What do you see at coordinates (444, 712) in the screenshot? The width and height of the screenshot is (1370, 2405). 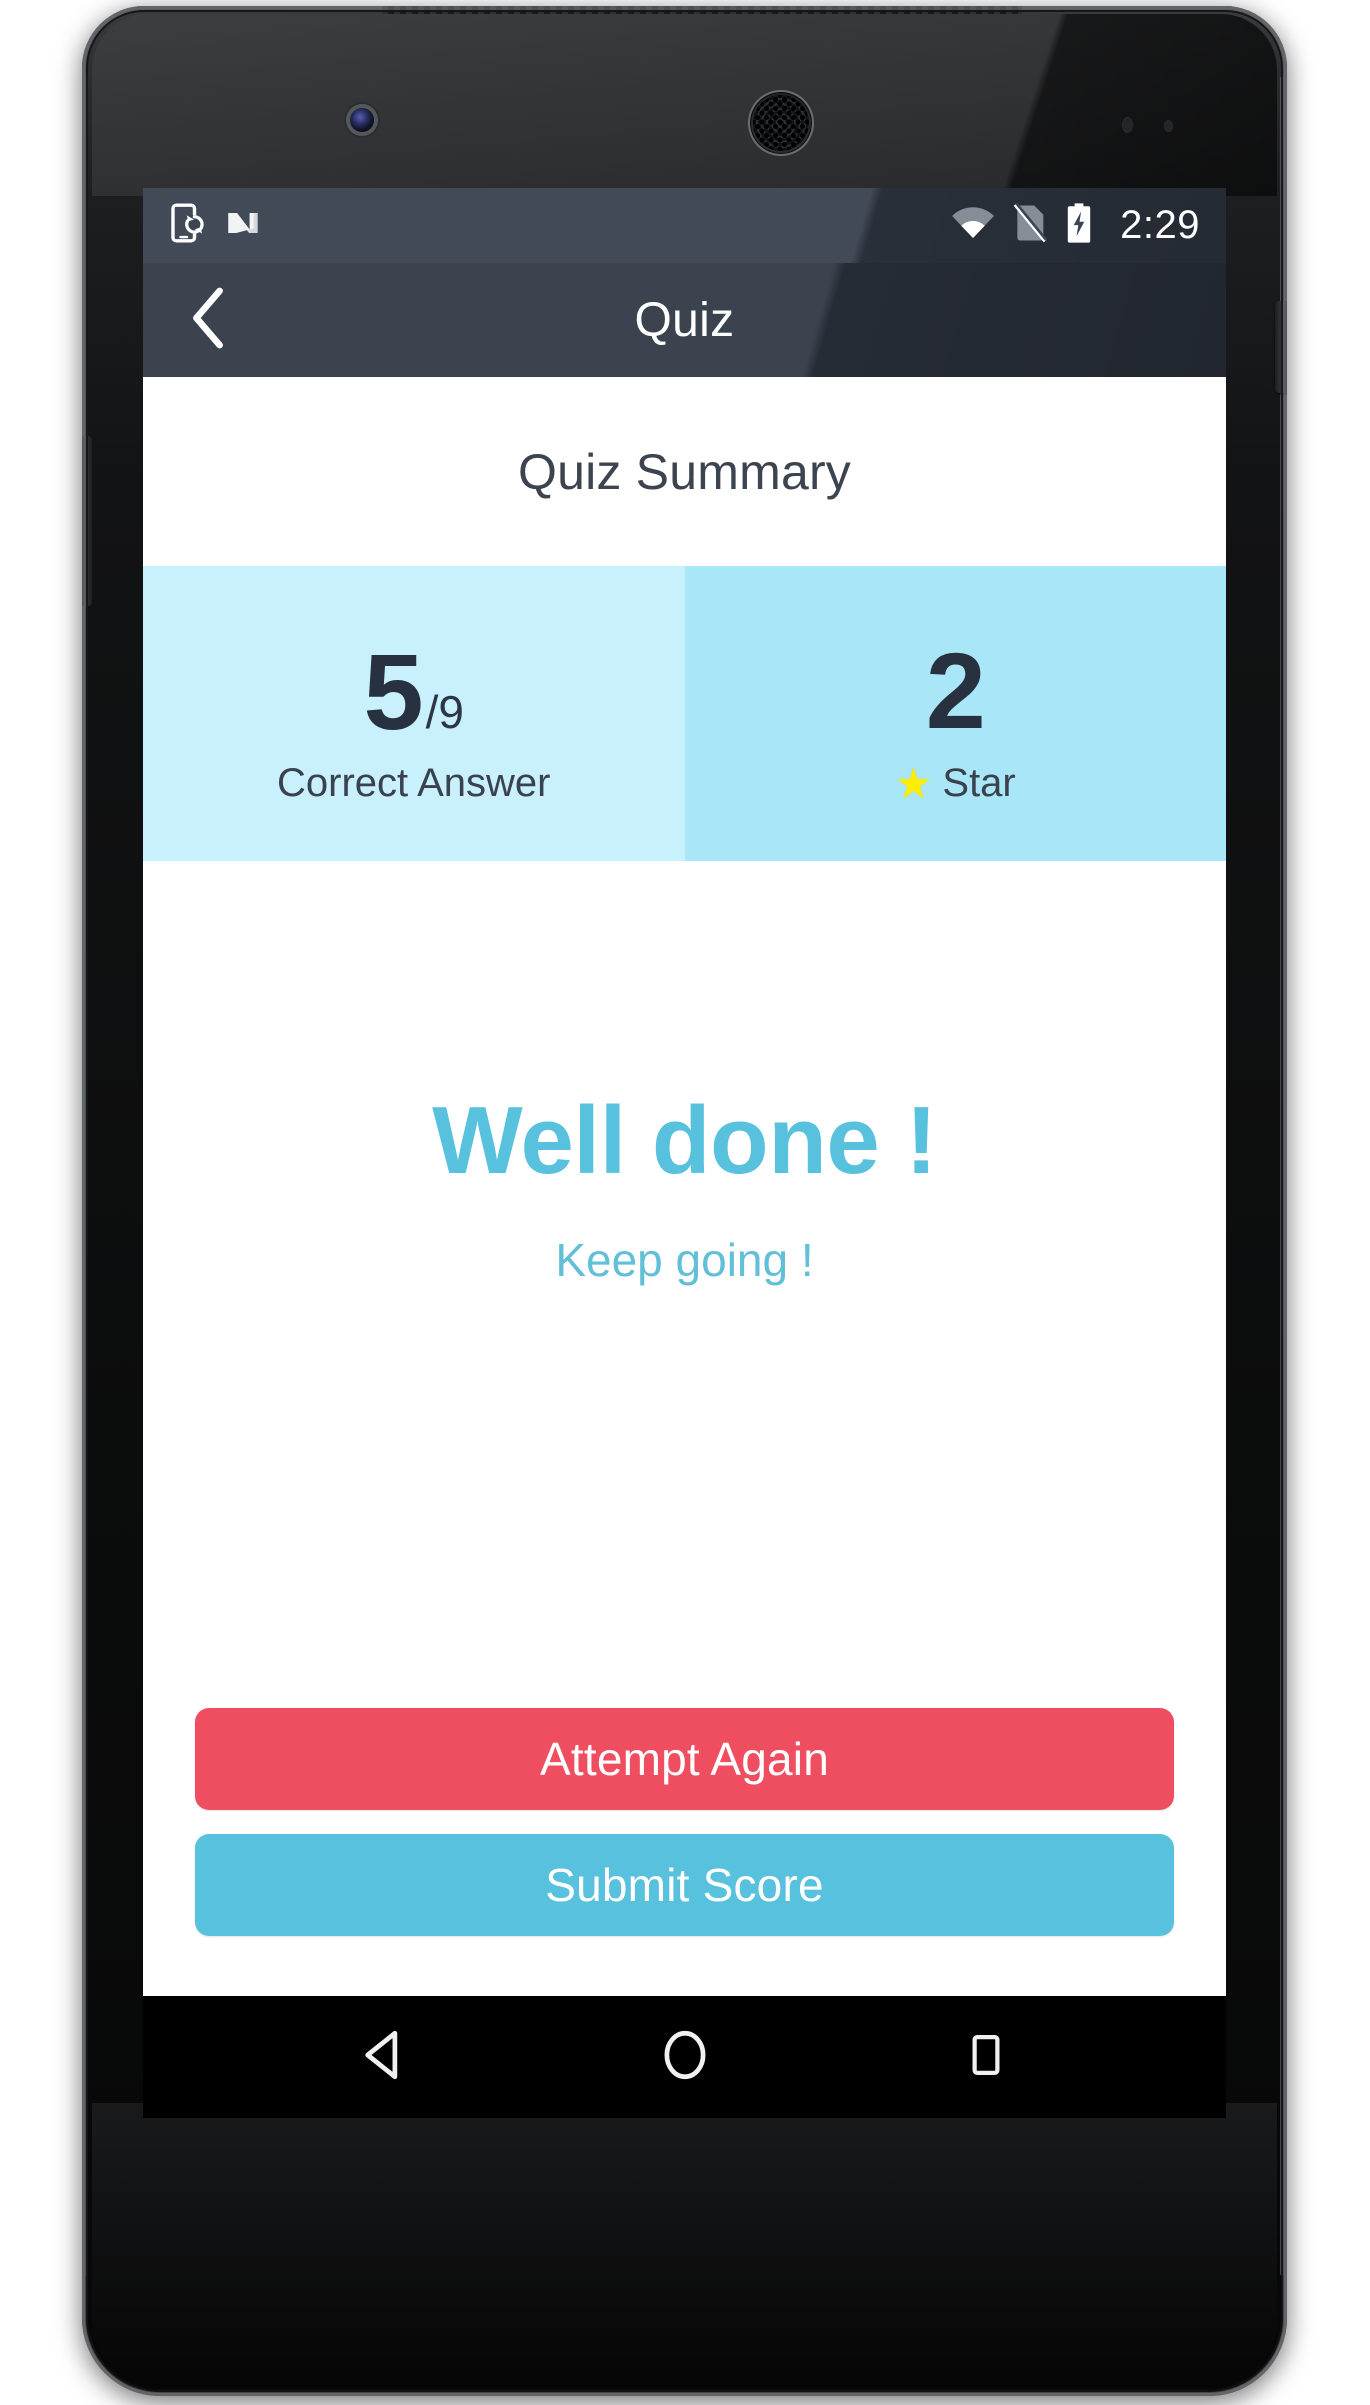 I see `stat-correct-total: /9` at bounding box center [444, 712].